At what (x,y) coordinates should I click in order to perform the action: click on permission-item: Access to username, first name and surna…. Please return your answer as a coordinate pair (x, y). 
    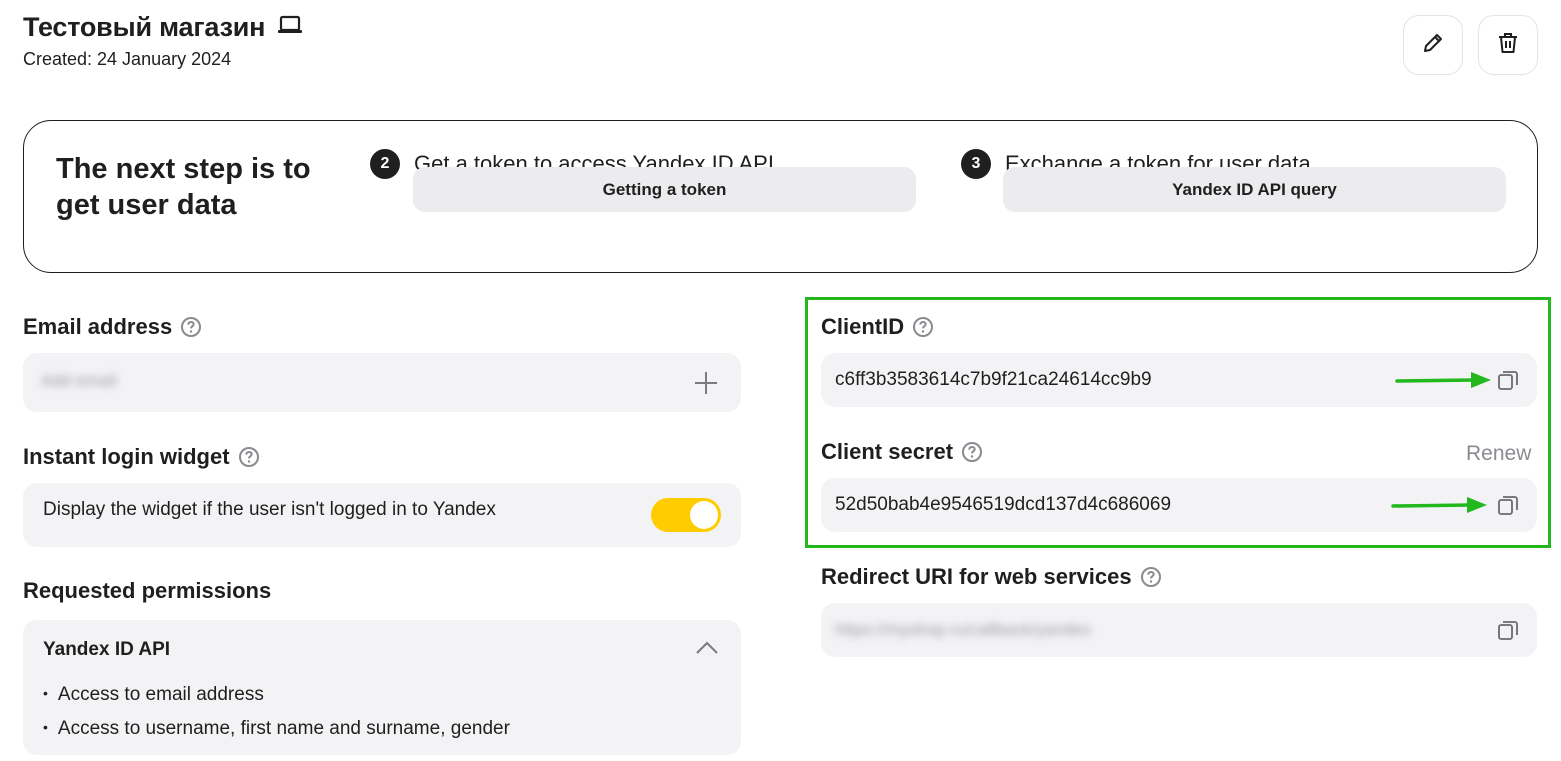
    Looking at the image, I should click on (276, 729).